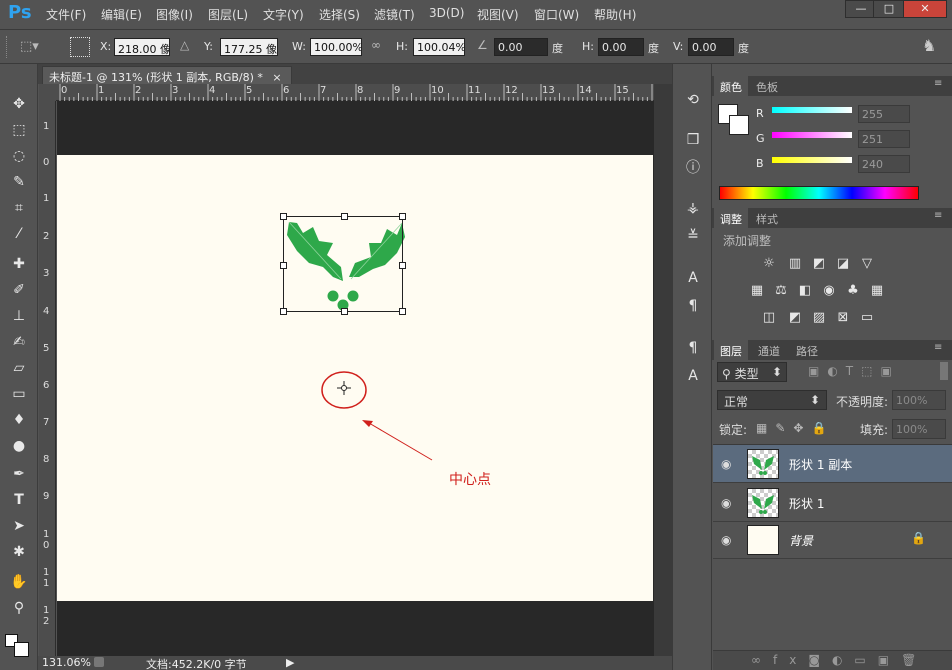 The image size is (952, 670). What do you see at coordinates (819, 264) in the screenshot?
I see `curves-icon: ◩` at bounding box center [819, 264].